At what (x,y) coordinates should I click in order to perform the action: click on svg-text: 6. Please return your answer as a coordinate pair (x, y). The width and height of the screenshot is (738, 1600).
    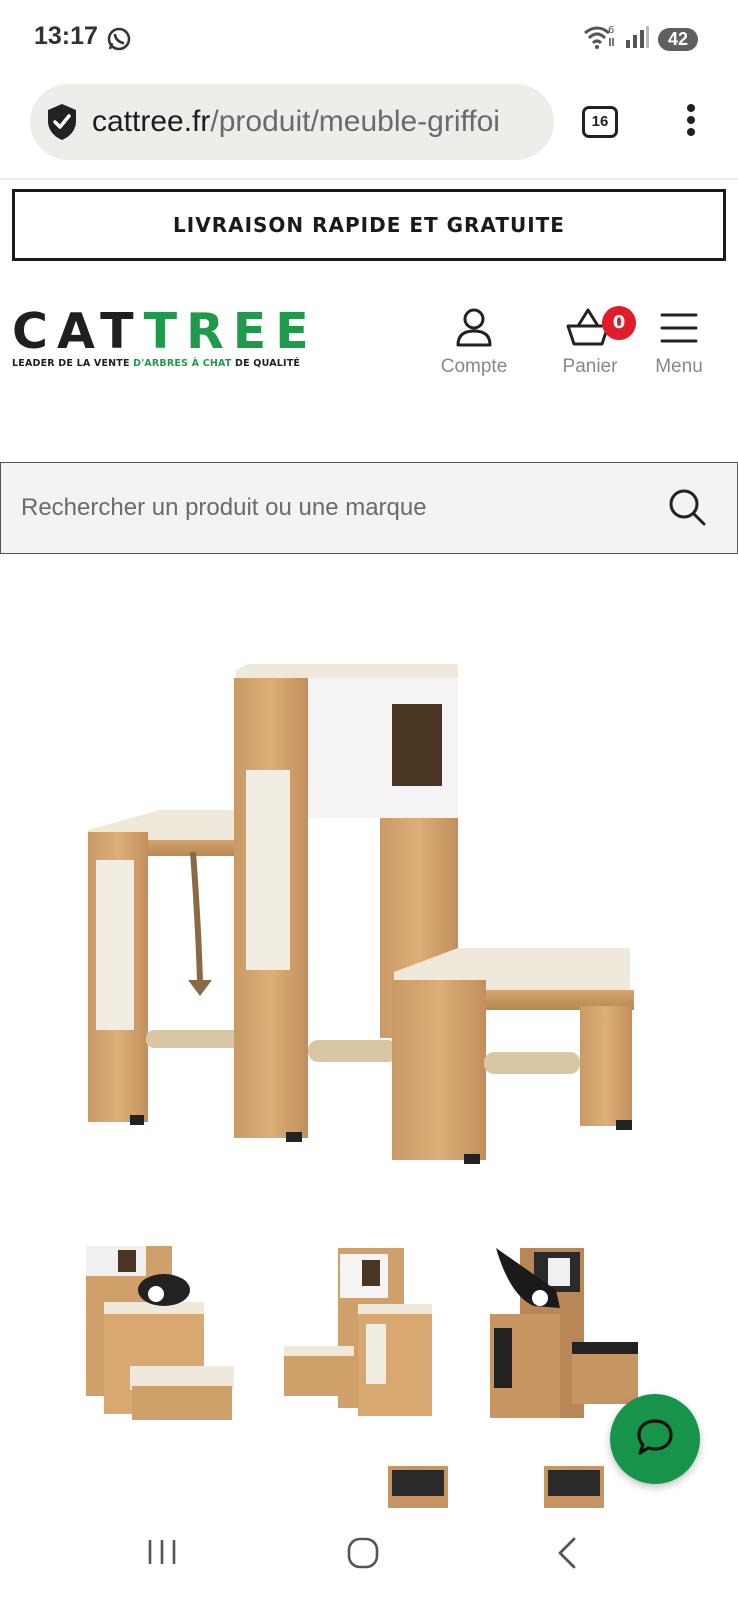
    Looking at the image, I should click on (611, 30).